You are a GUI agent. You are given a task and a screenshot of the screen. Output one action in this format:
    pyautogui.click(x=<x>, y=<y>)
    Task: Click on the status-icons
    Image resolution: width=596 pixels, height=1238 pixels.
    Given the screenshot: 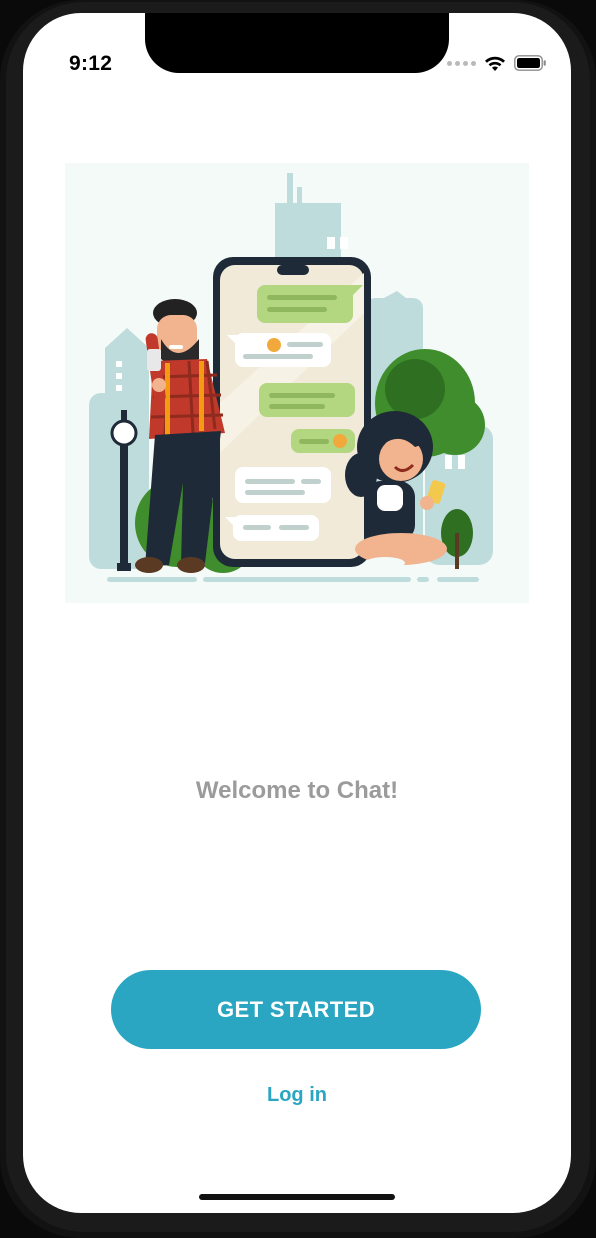 What is the action you would take?
    pyautogui.click(x=497, y=63)
    